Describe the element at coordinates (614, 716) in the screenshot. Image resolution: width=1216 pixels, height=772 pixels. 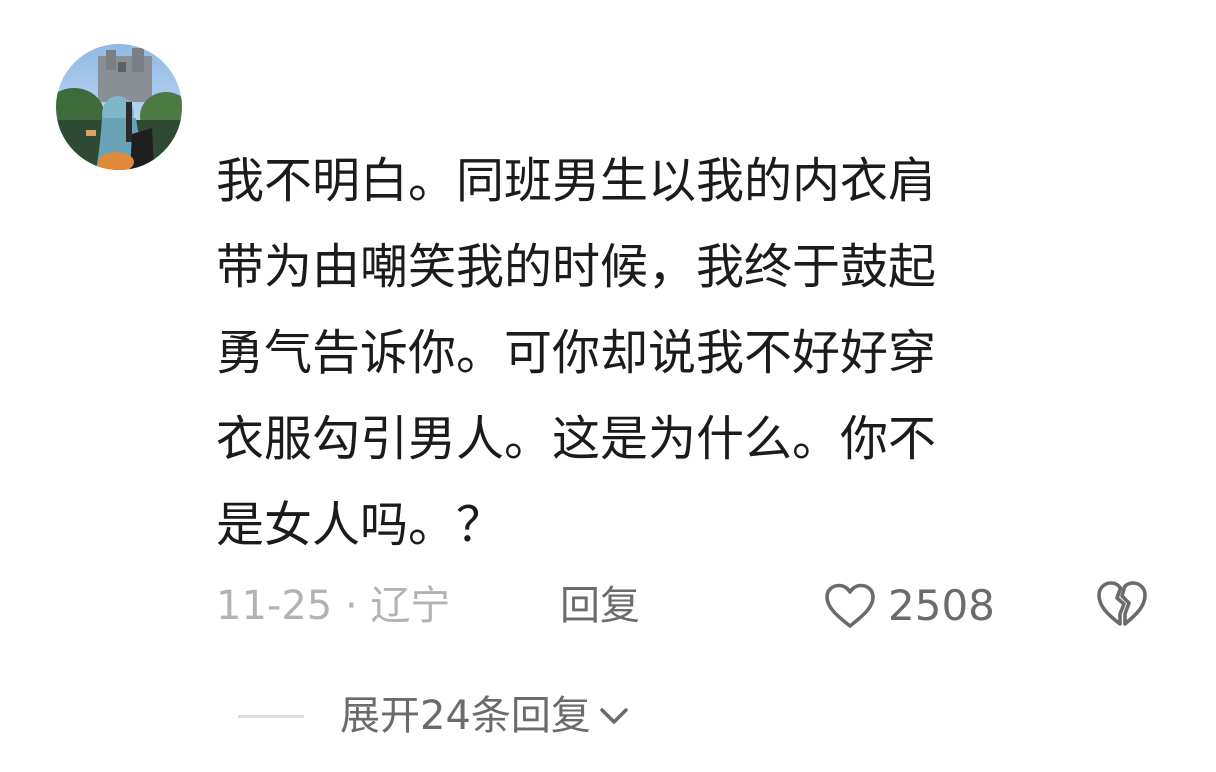
I see `chevron-down-icon` at that location.